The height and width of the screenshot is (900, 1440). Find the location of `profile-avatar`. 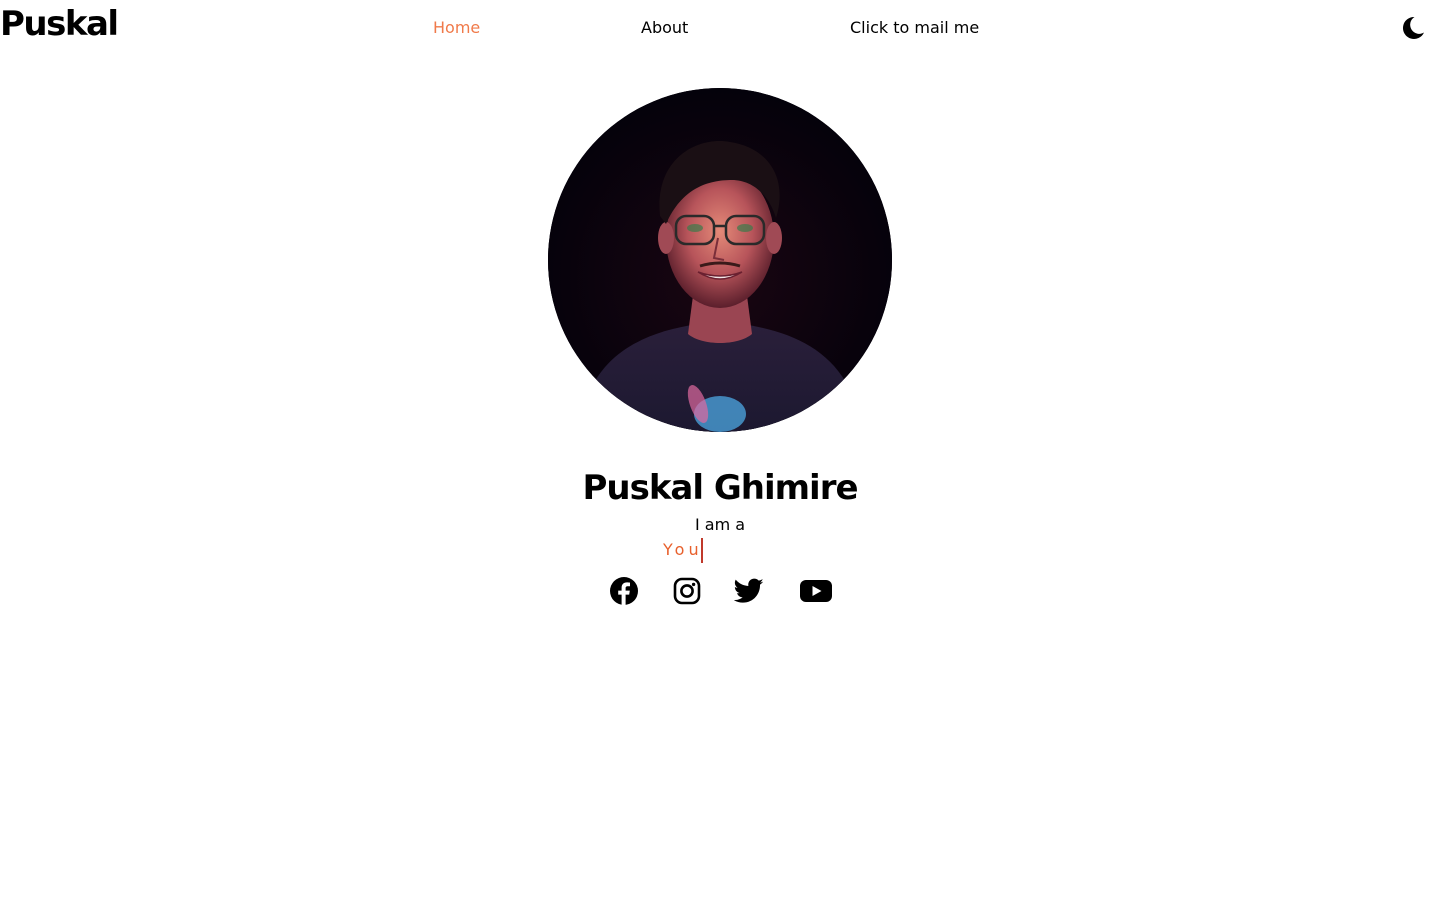

profile-avatar is located at coordinates (720, 260).